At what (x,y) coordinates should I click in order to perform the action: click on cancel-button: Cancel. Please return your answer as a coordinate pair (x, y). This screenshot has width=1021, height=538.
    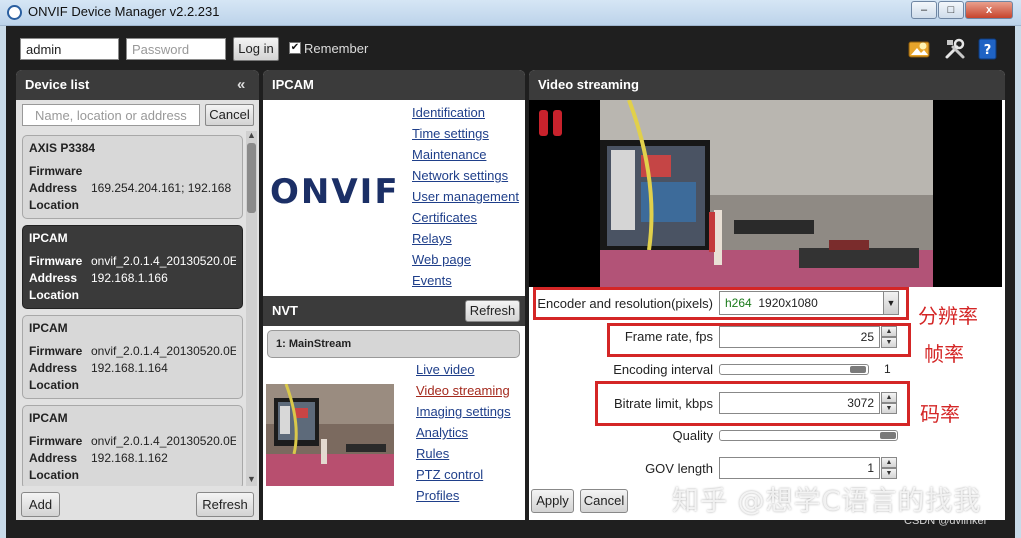
    Looking at the image, I should click on (604, 501).